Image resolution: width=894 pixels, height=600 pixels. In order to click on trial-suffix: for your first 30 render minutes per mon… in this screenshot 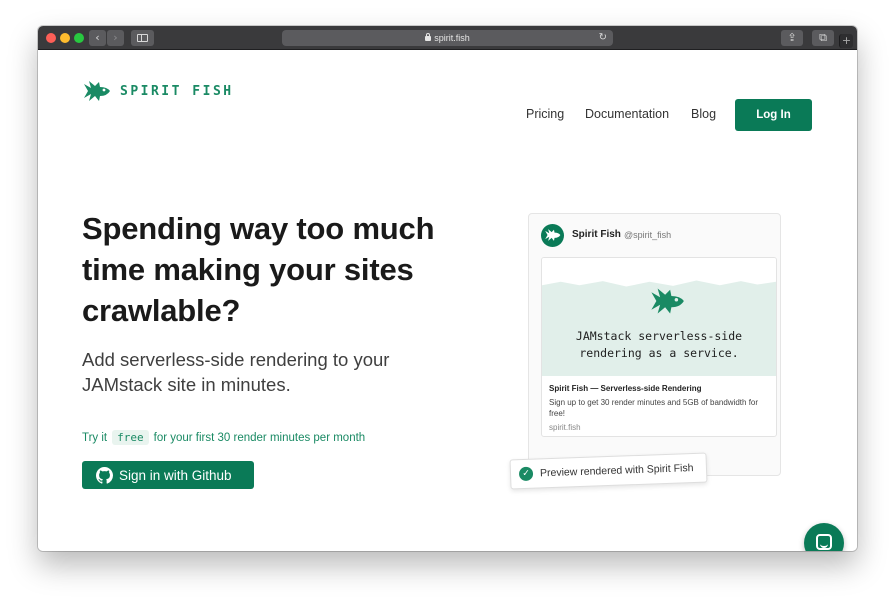, I will do `click(259, 437)`.